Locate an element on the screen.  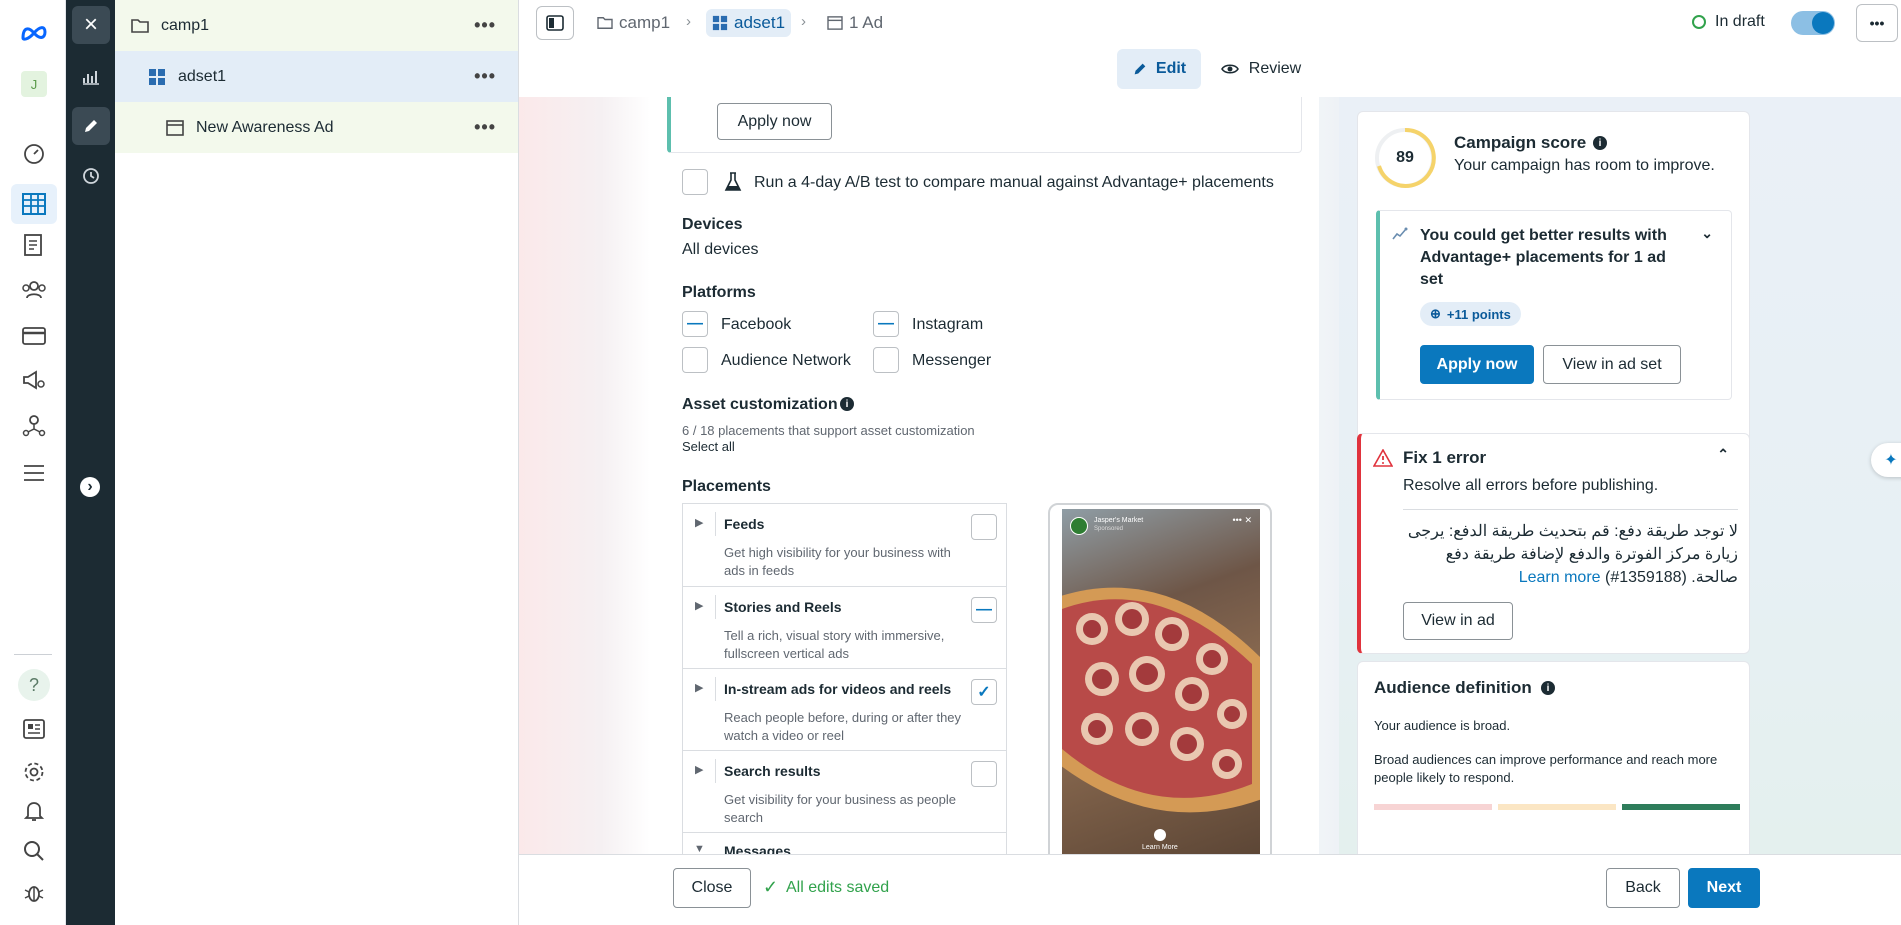
placement-checkbox: — is located at coordinates (984, 610).